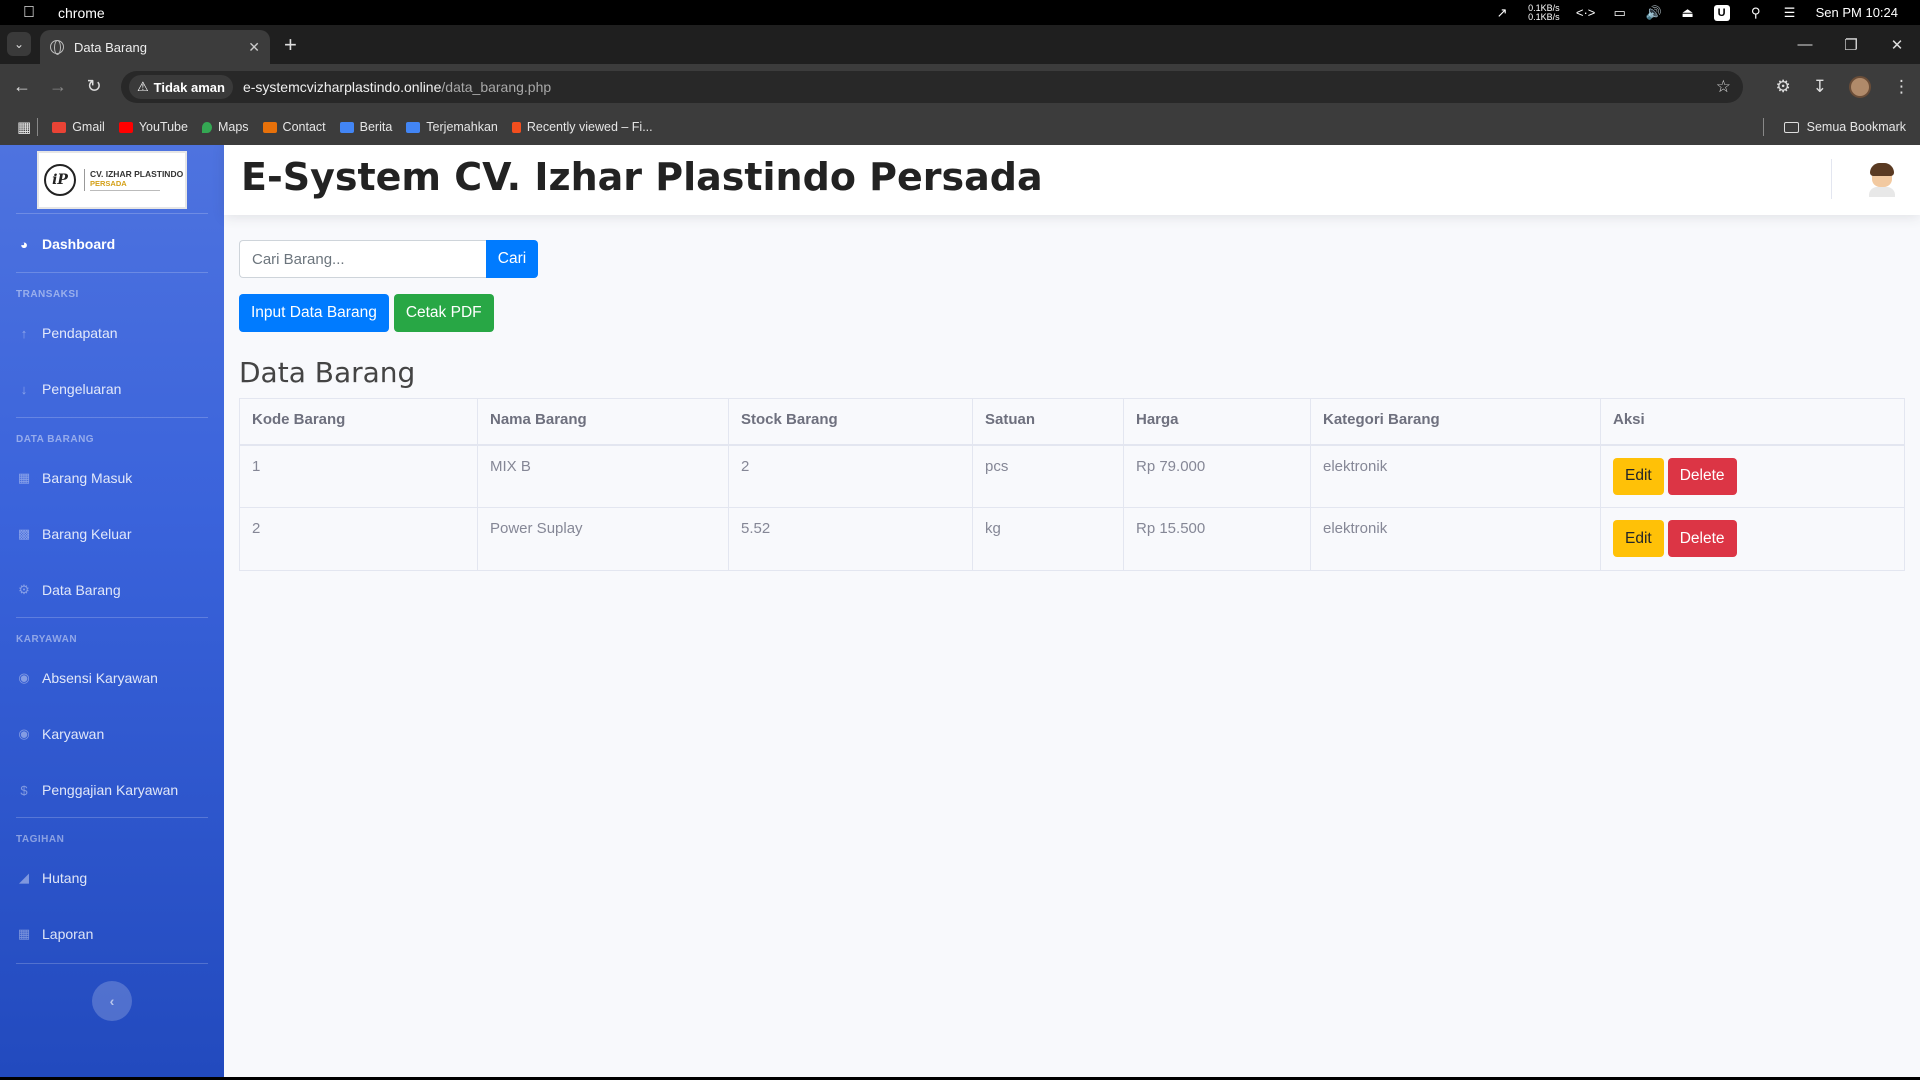  Describe the element at coordinates (40, 839) in the screenshot. I see `sidebar-heading-tagihan: TAGIHAN` at that location.